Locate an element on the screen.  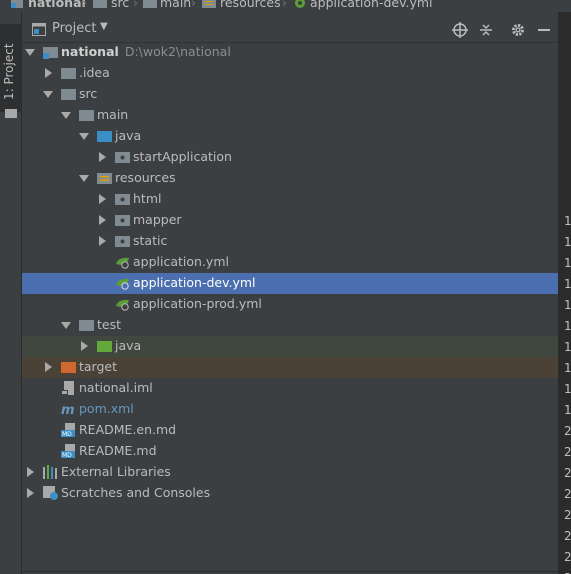
breadcrumb-item-file: application-dev.yml is located at coordinates (371, 5).